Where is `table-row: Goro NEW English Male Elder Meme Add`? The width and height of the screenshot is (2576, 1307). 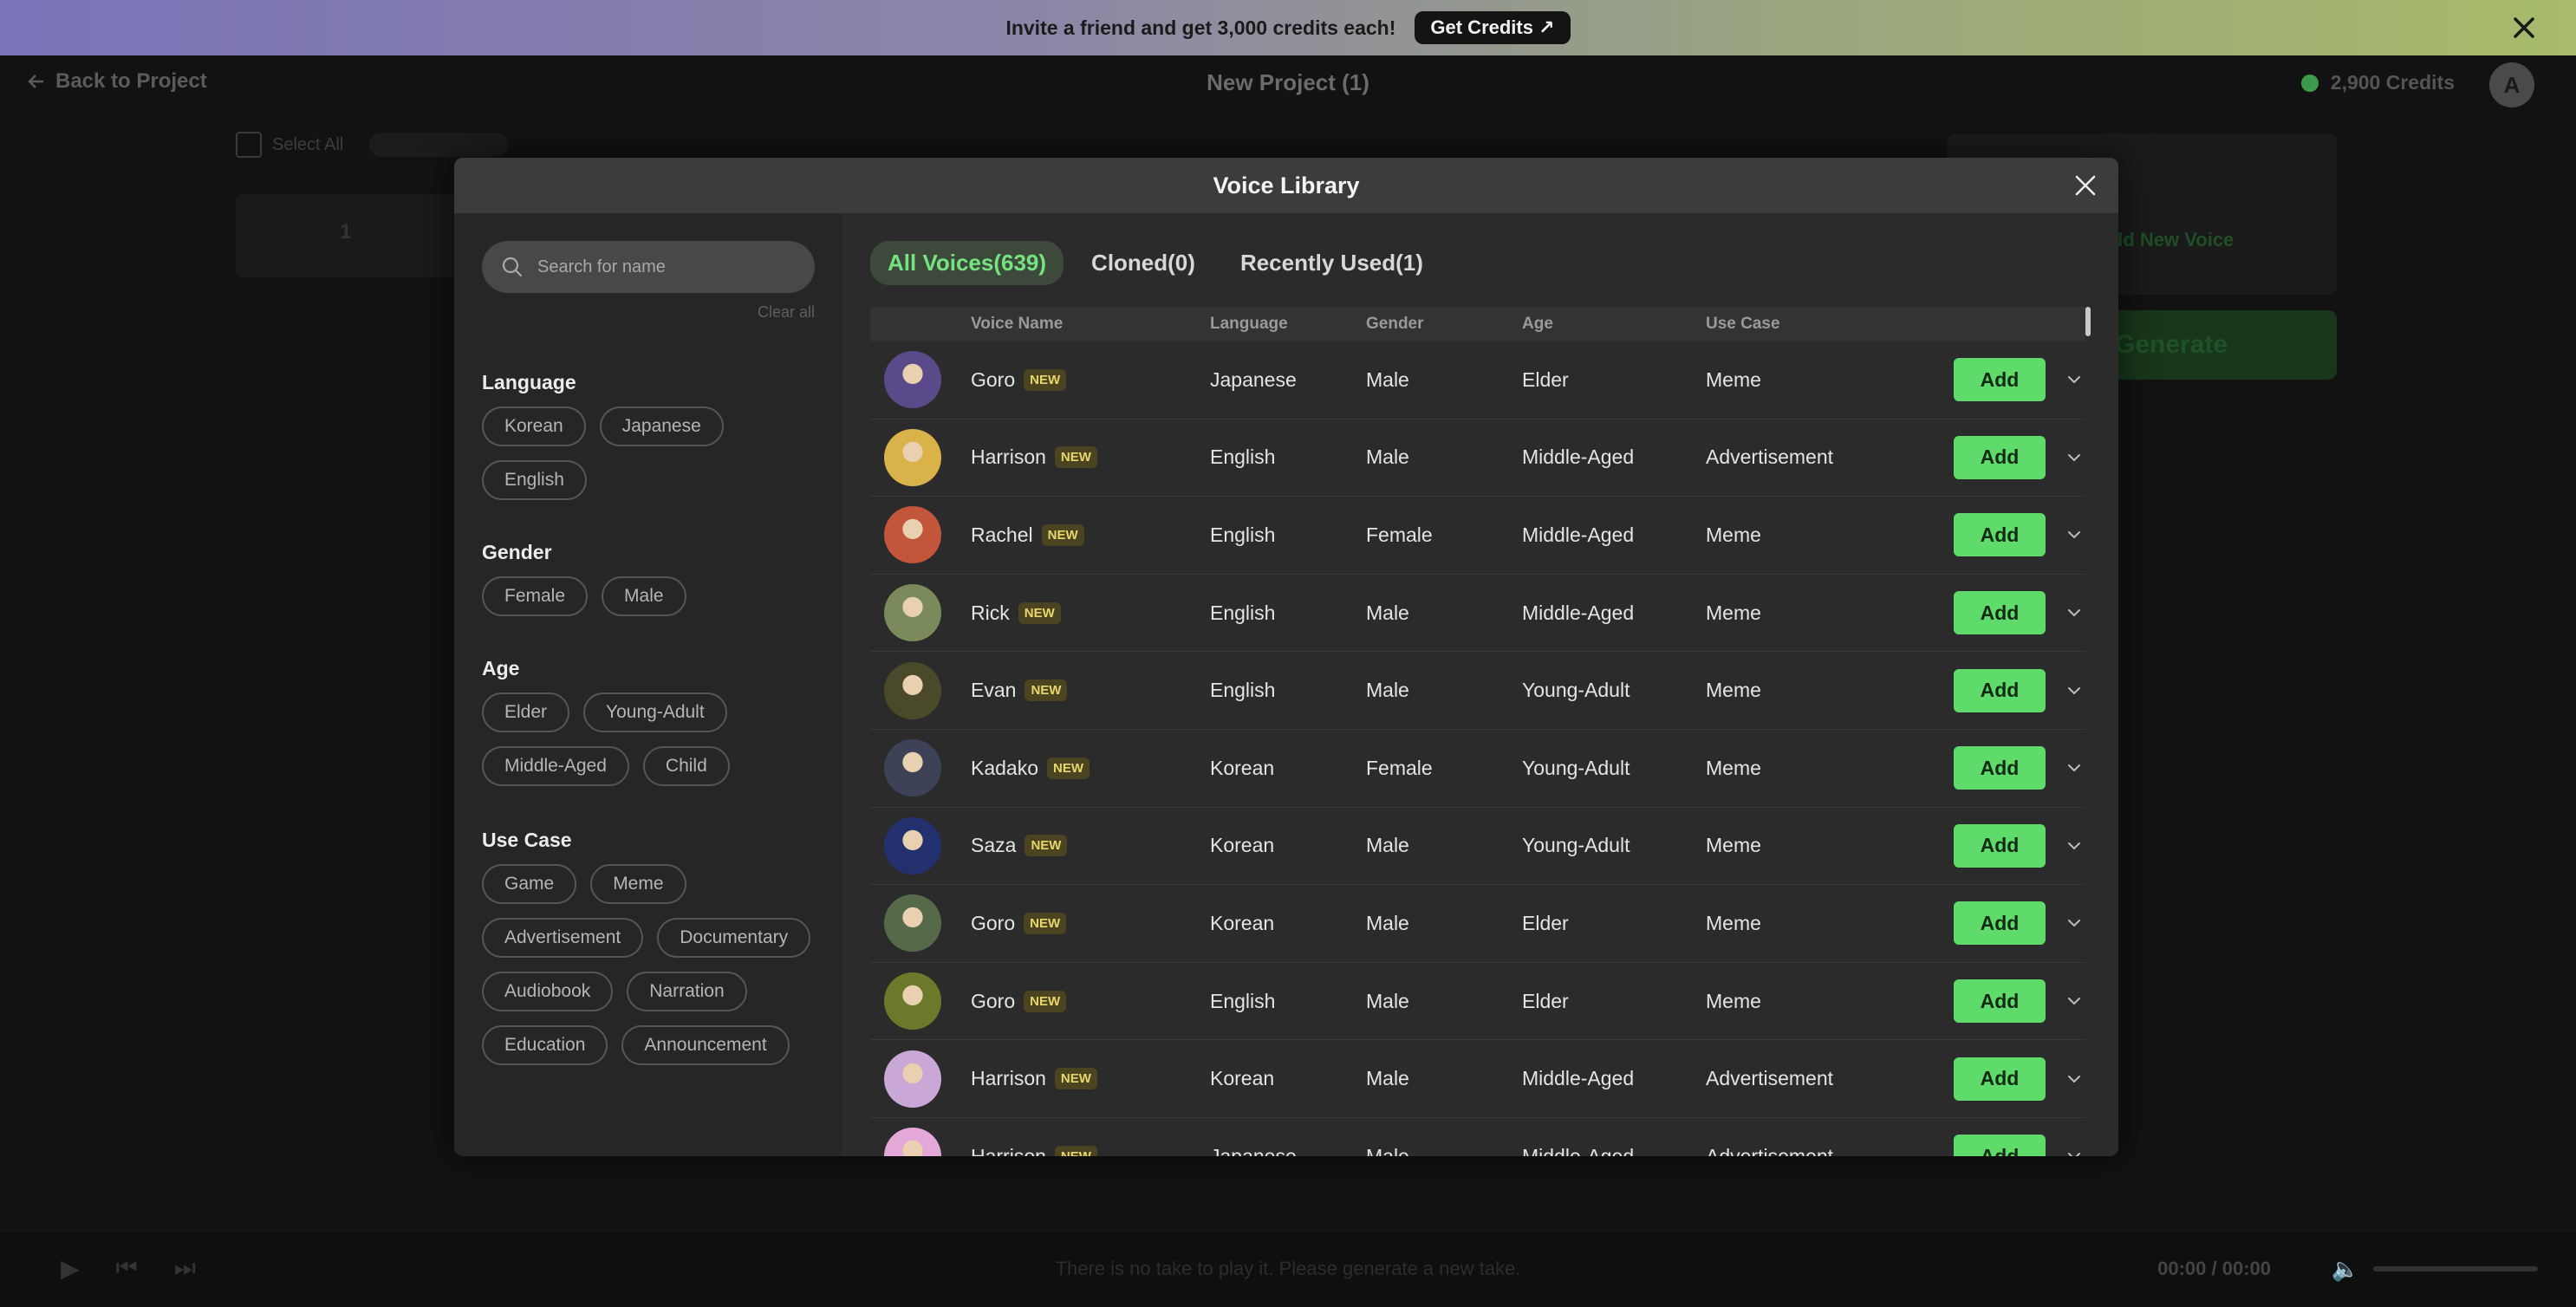
table-row: Goro NEW English Male Elder Meme Add is located at coordinates (1477, 1002).